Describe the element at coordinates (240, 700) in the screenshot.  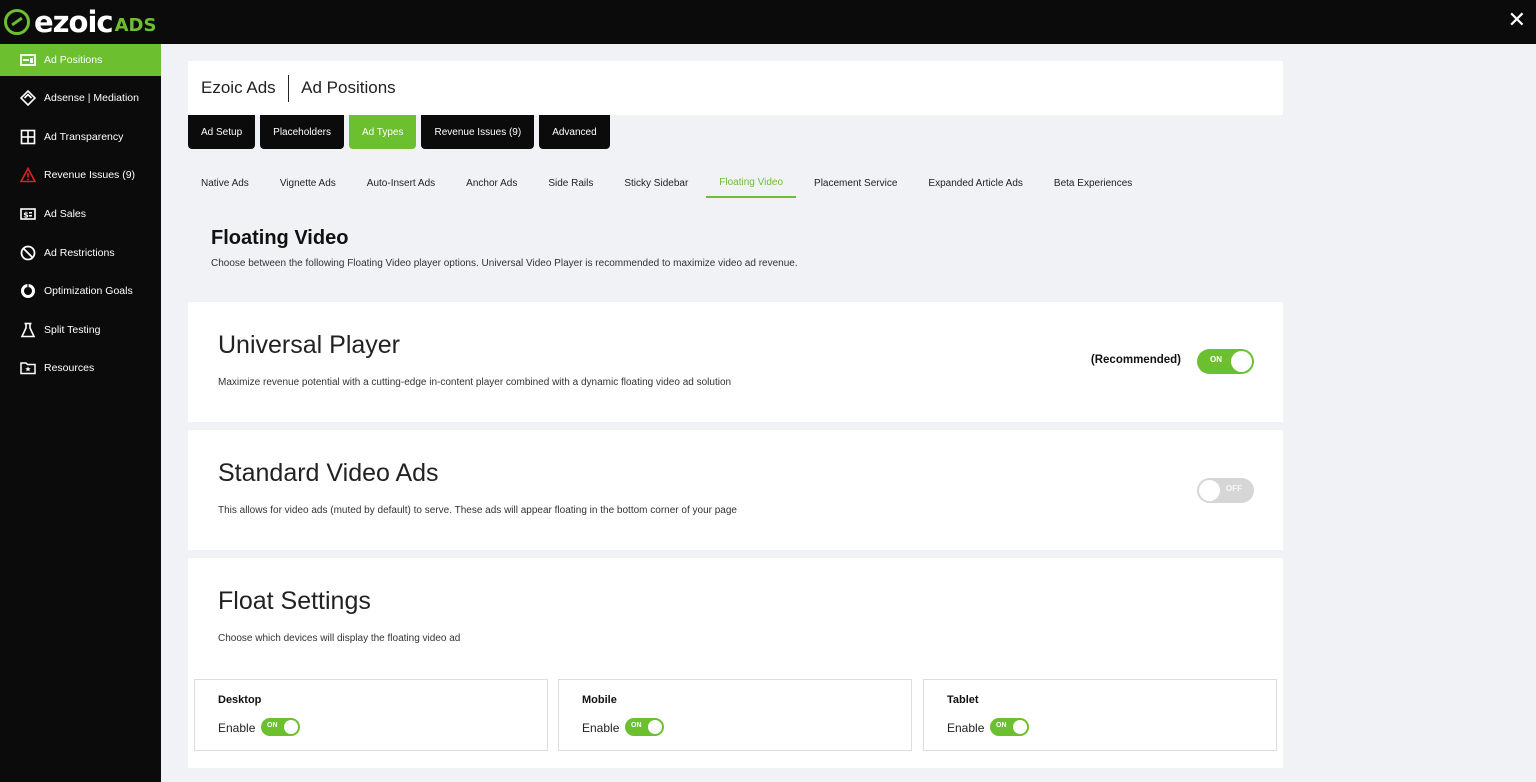
I see `device-name: Desktop` at that location.